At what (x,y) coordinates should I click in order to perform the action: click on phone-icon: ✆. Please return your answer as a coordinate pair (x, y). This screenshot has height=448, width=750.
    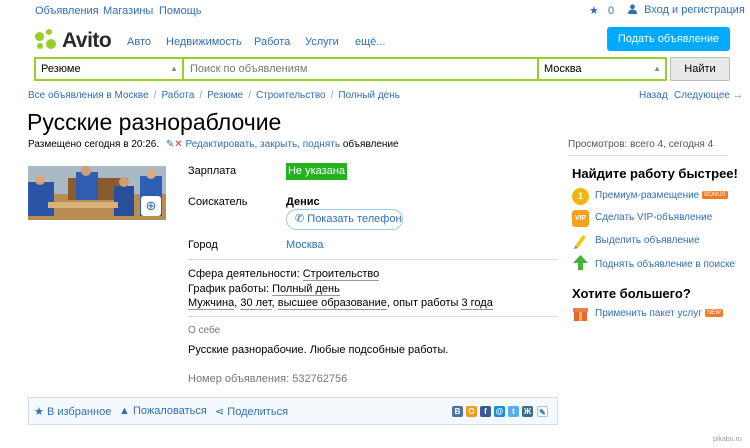
    Looking at the image, I should click on (300, 219).